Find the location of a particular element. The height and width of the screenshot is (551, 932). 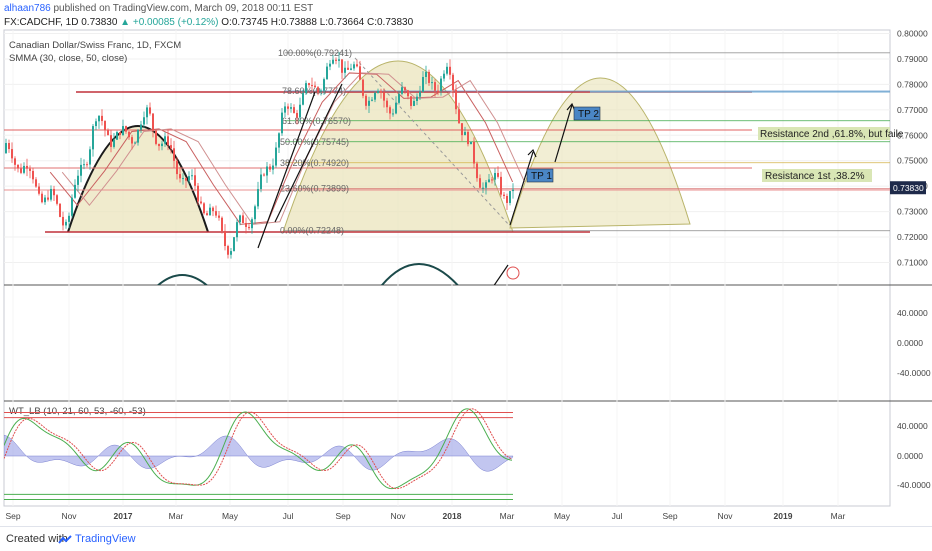

event-marker-icon is located at coordinates (513, 273).